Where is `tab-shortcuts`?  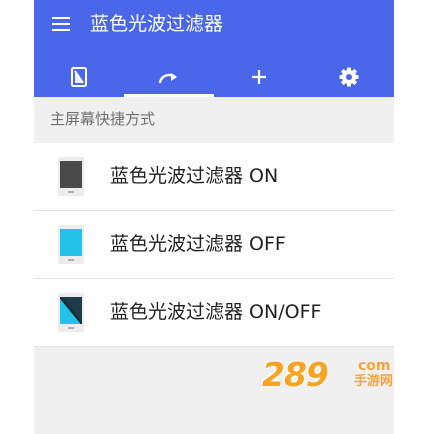 tab-shortcuts is located at coordinates (169, 76).